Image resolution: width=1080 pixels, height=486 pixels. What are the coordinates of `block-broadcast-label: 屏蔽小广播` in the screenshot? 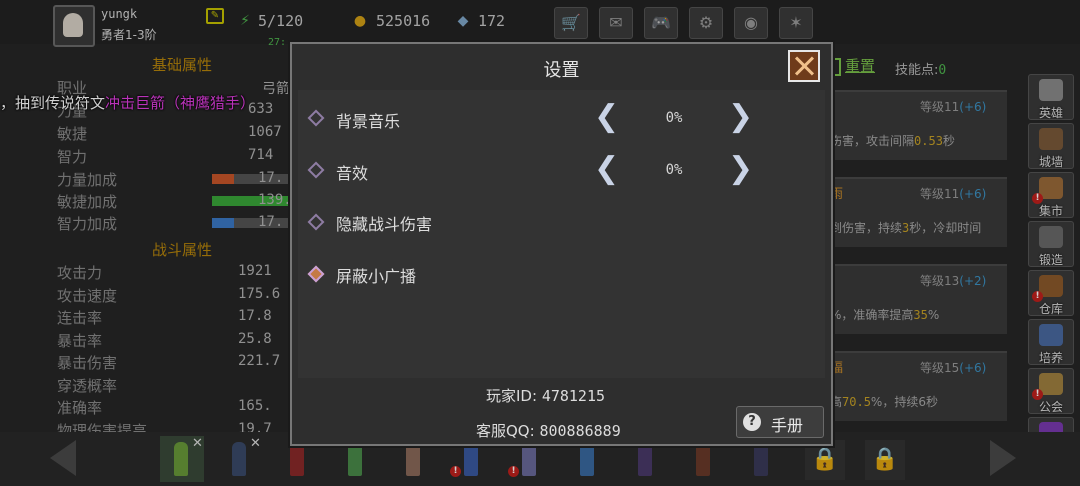 It's located at (376, 275).